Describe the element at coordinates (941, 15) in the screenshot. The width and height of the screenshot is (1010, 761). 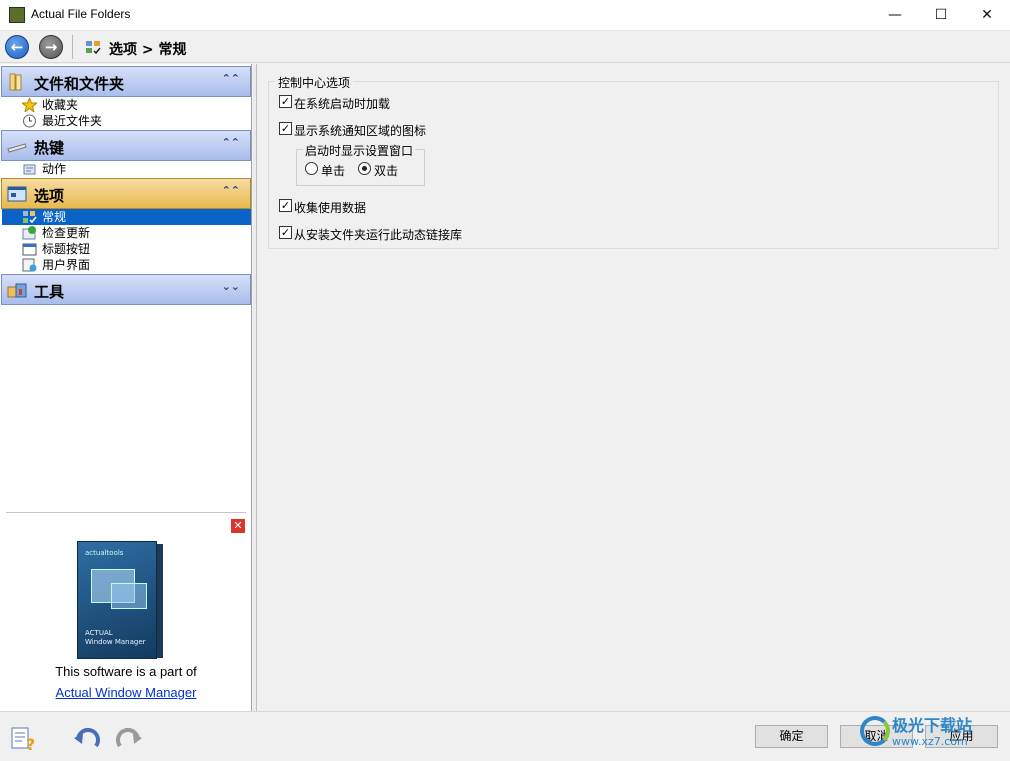
I see `maximize-button: ☐` at that location.